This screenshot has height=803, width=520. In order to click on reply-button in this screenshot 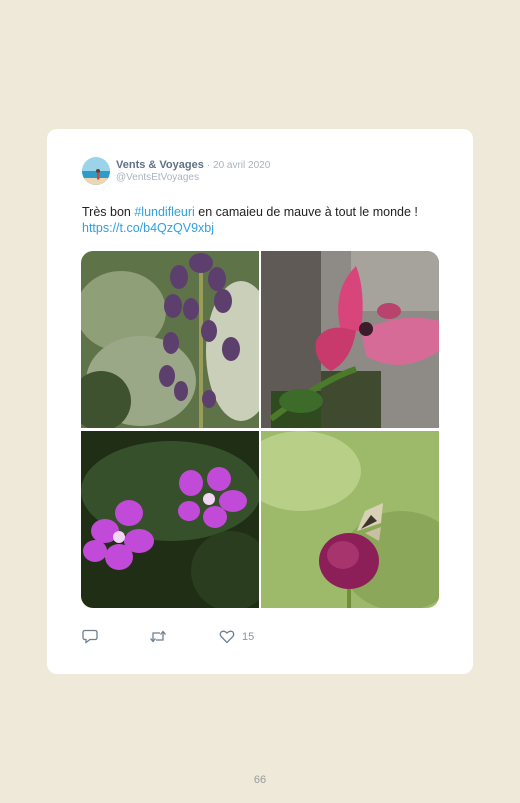, I will do `click(90, 636)`.